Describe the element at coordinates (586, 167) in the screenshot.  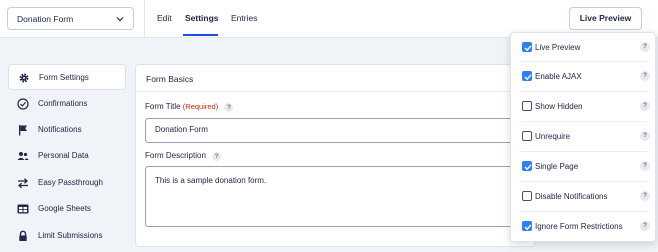
I see `option-single-page: Single Page ?` at that location.